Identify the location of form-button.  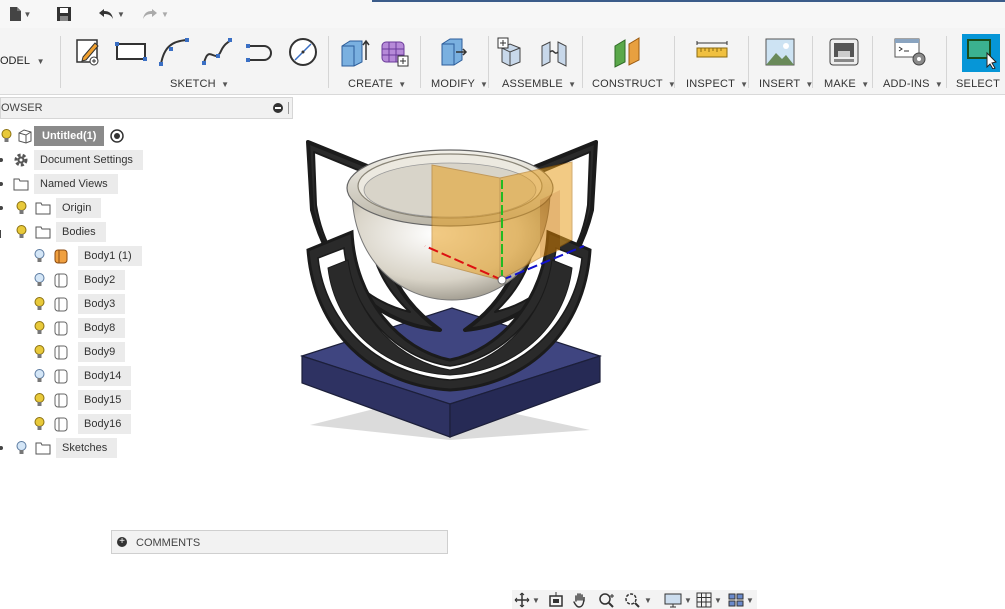
(394, 52).